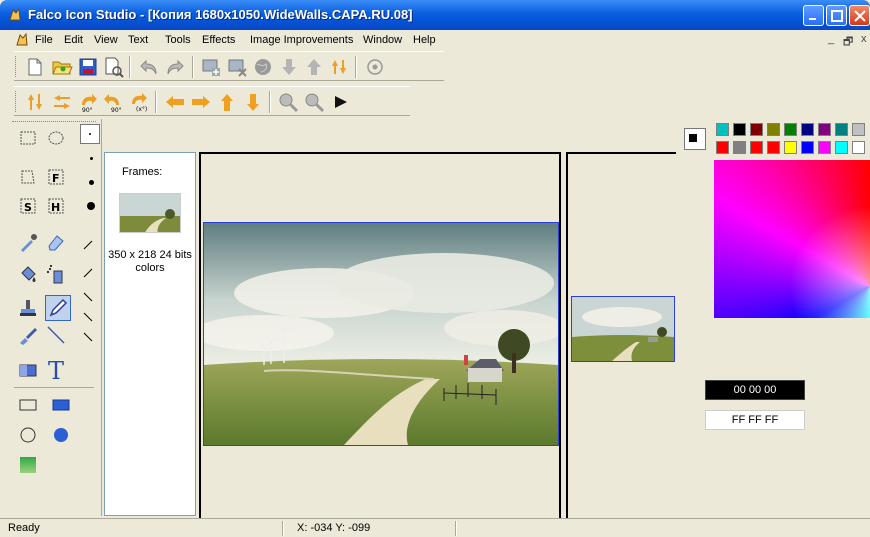  Describe the element at coordinates (695, 139) in the screenshot. I see `fg-bg-color-button` at that location.